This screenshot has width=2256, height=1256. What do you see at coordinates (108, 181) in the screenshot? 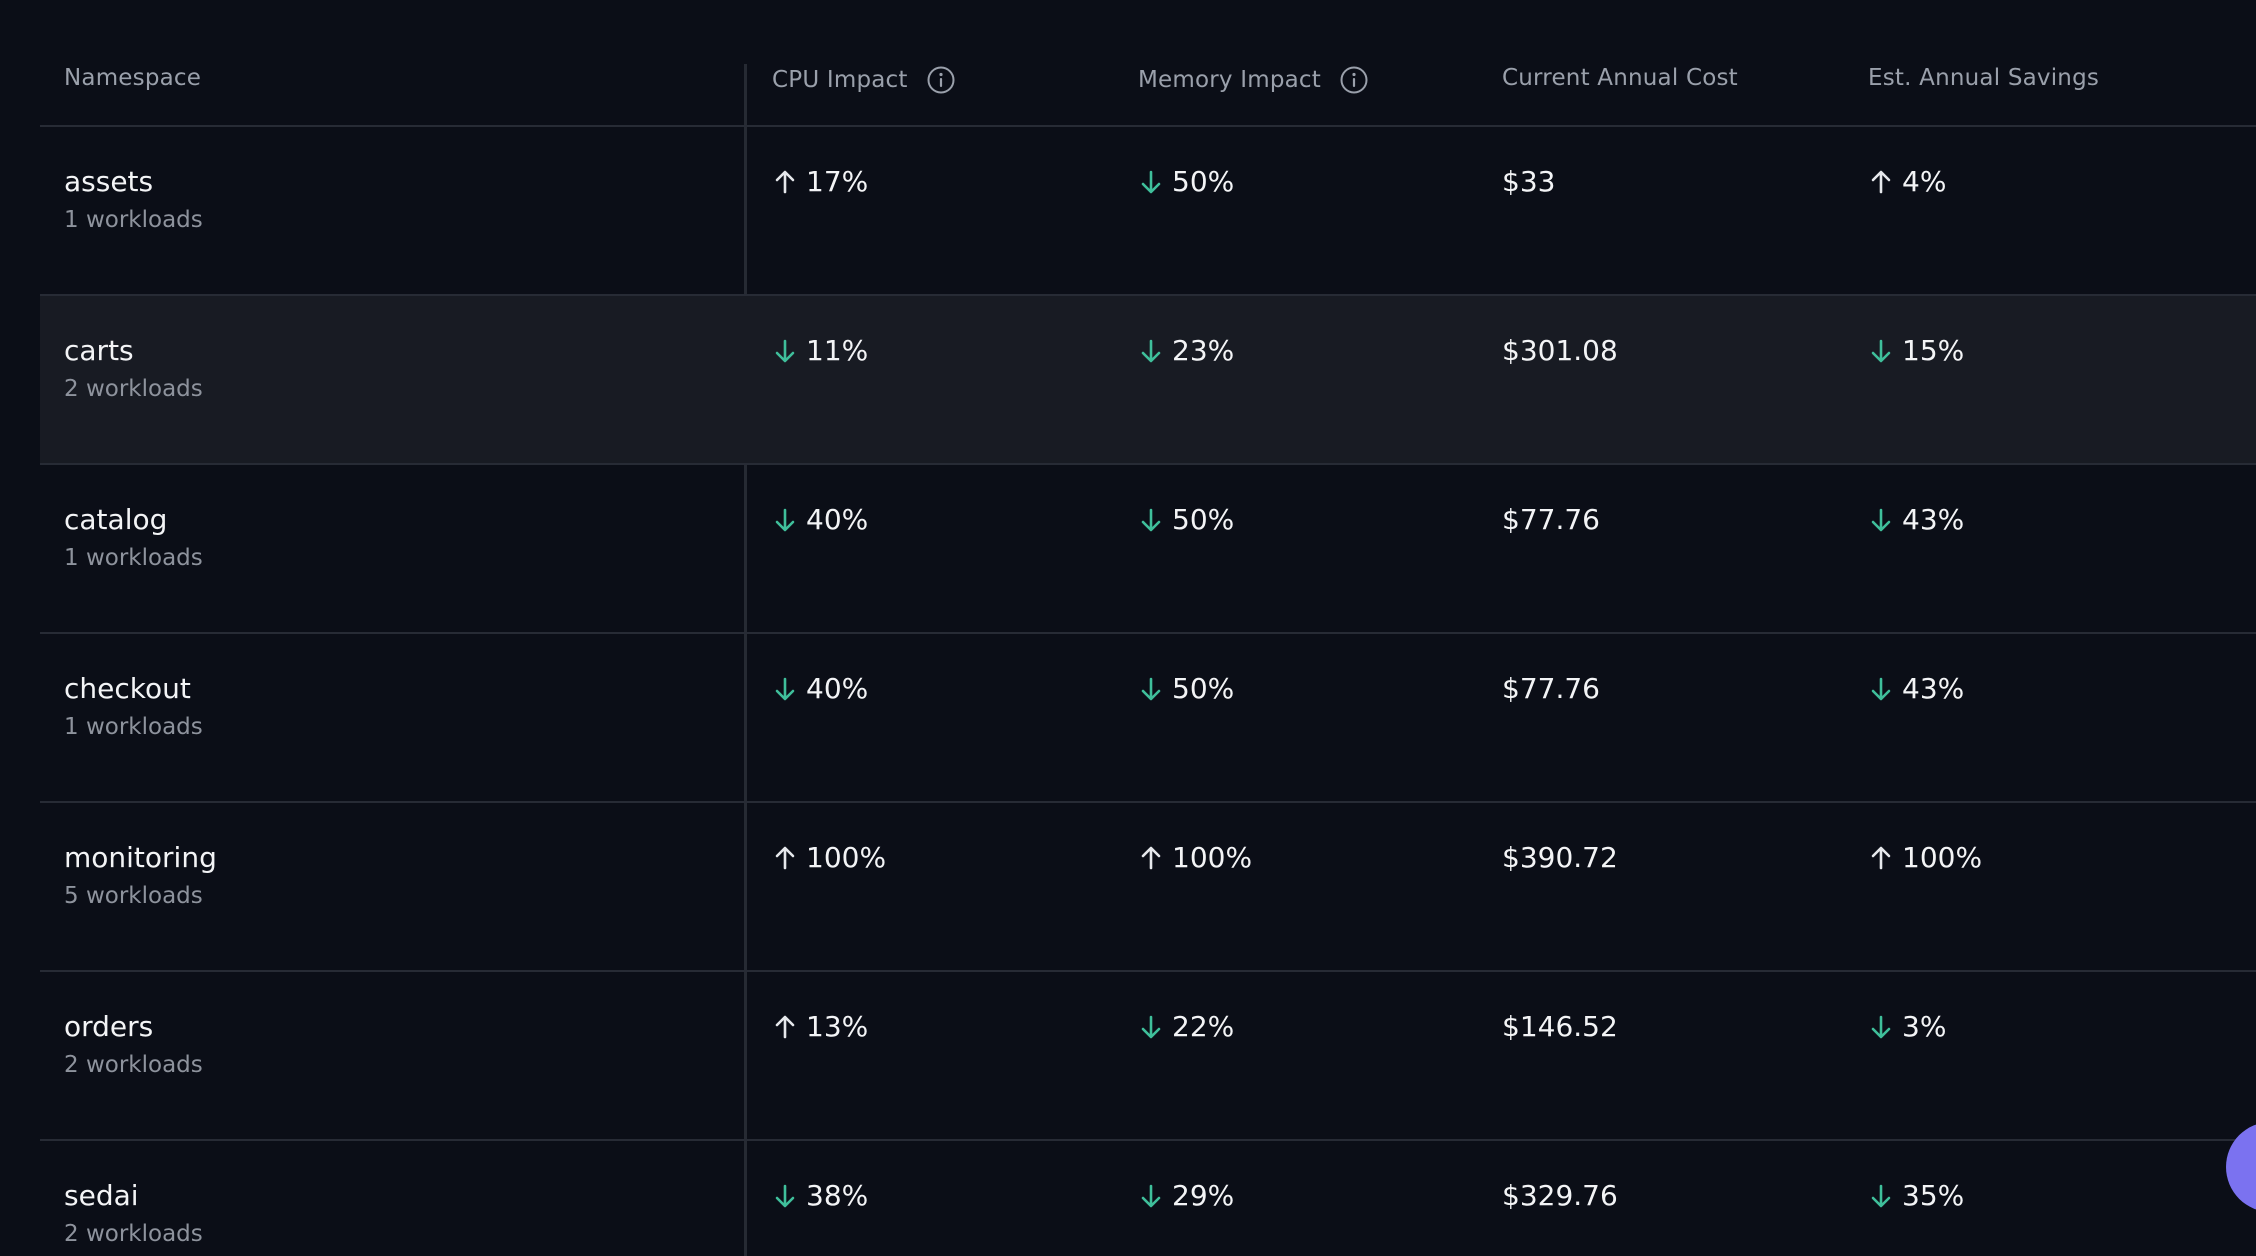
I see `namespace-name: assets` at bounding box center [108, 181].